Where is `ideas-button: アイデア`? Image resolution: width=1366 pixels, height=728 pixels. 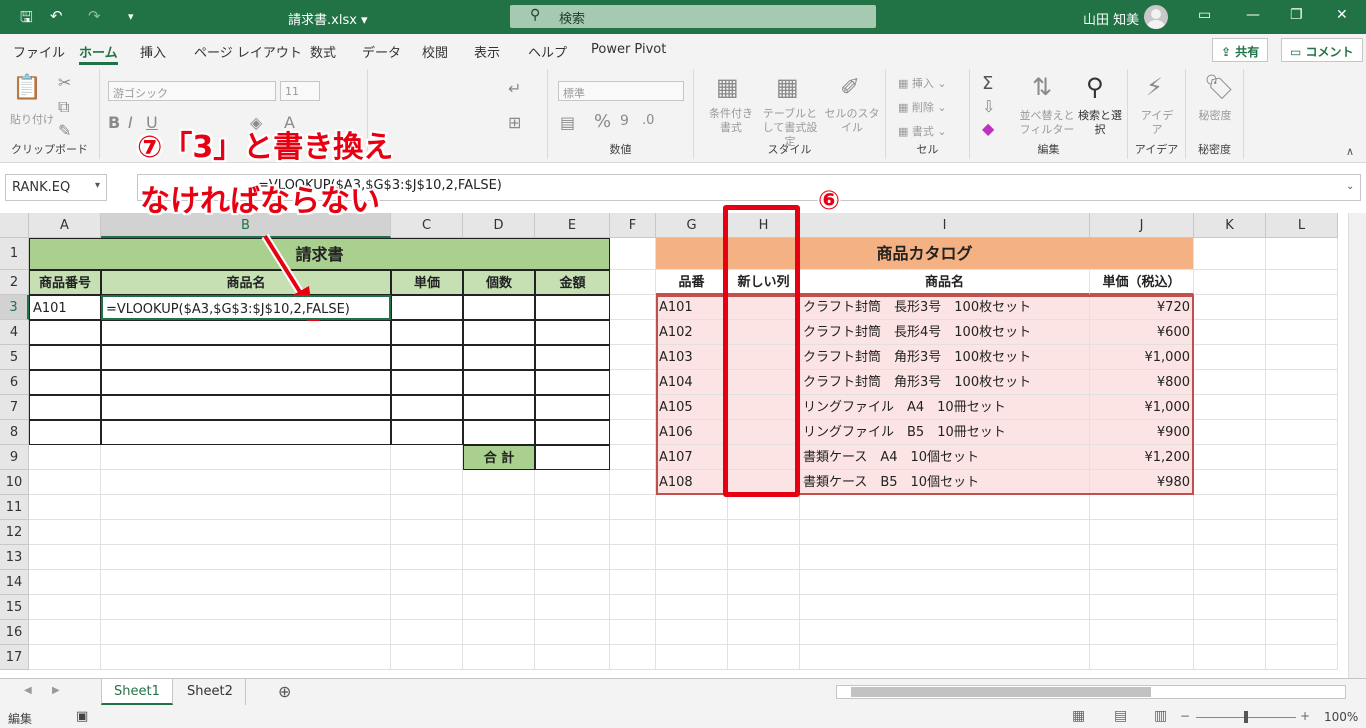 ideas-button: アイデア is located at coordinates (1157, 123).